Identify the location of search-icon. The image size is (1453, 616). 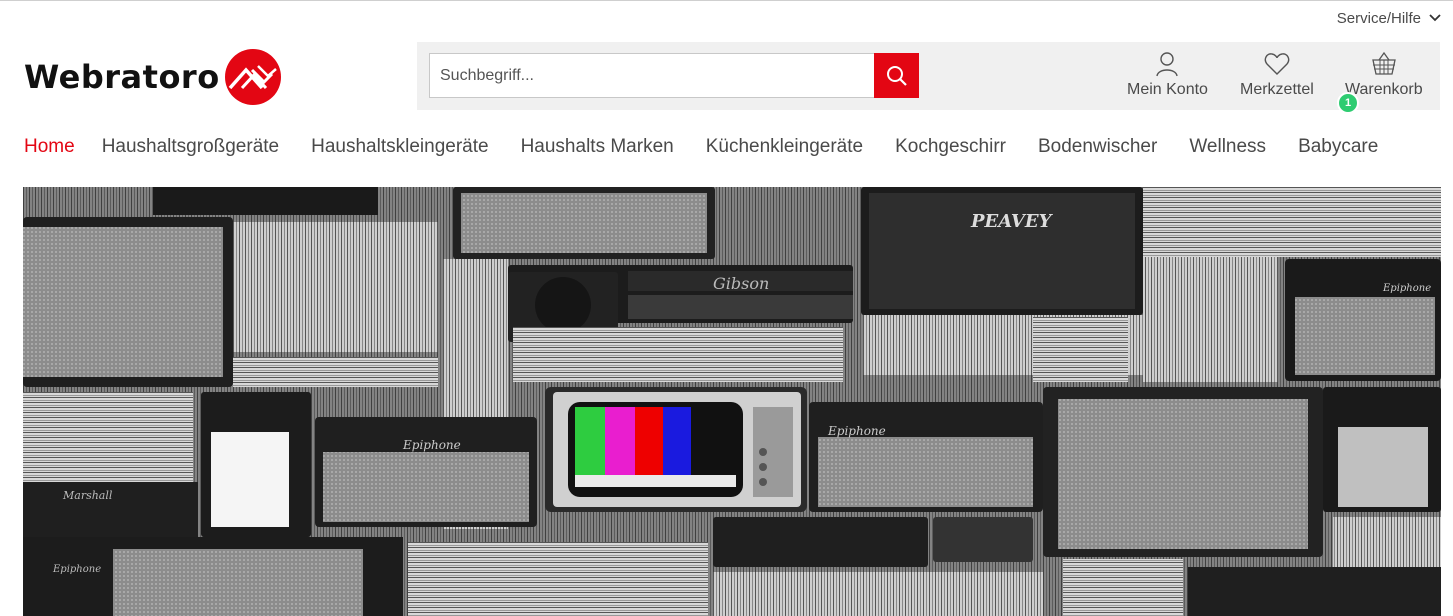
(896, 75).